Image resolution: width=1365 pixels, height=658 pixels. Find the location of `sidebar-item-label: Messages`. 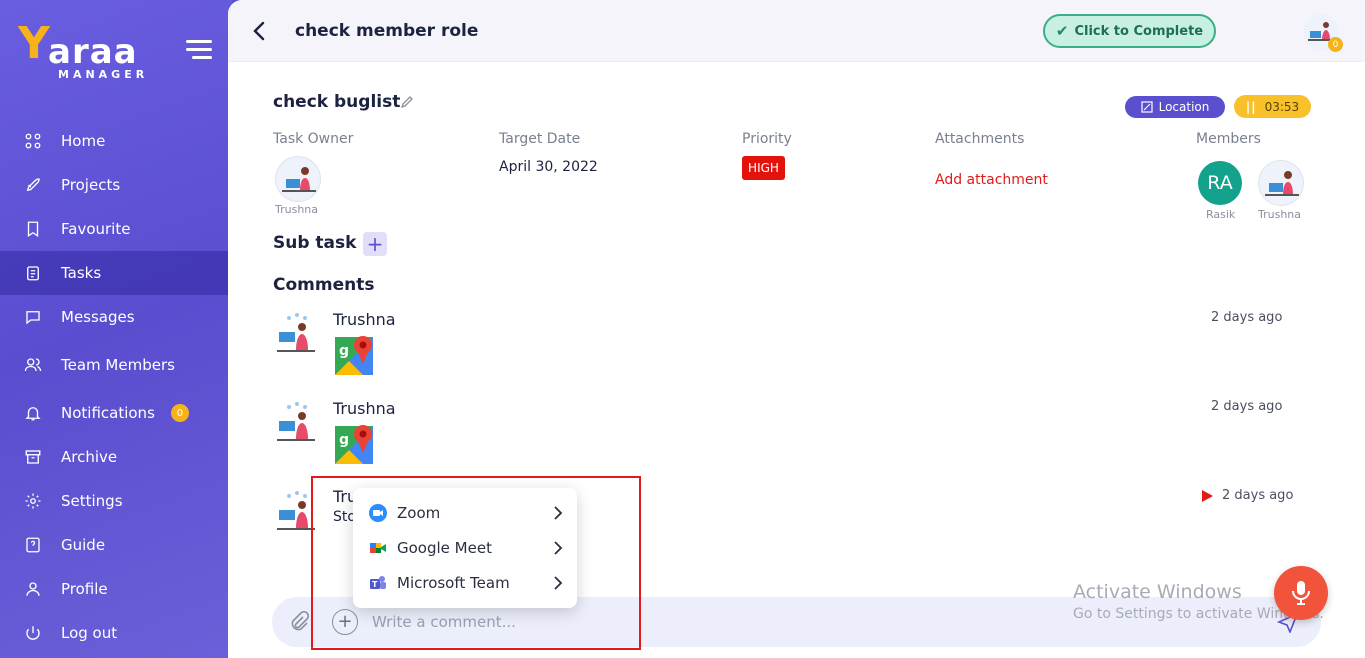

sidebar-item-label: Messages is located at coordinates (98, 317).